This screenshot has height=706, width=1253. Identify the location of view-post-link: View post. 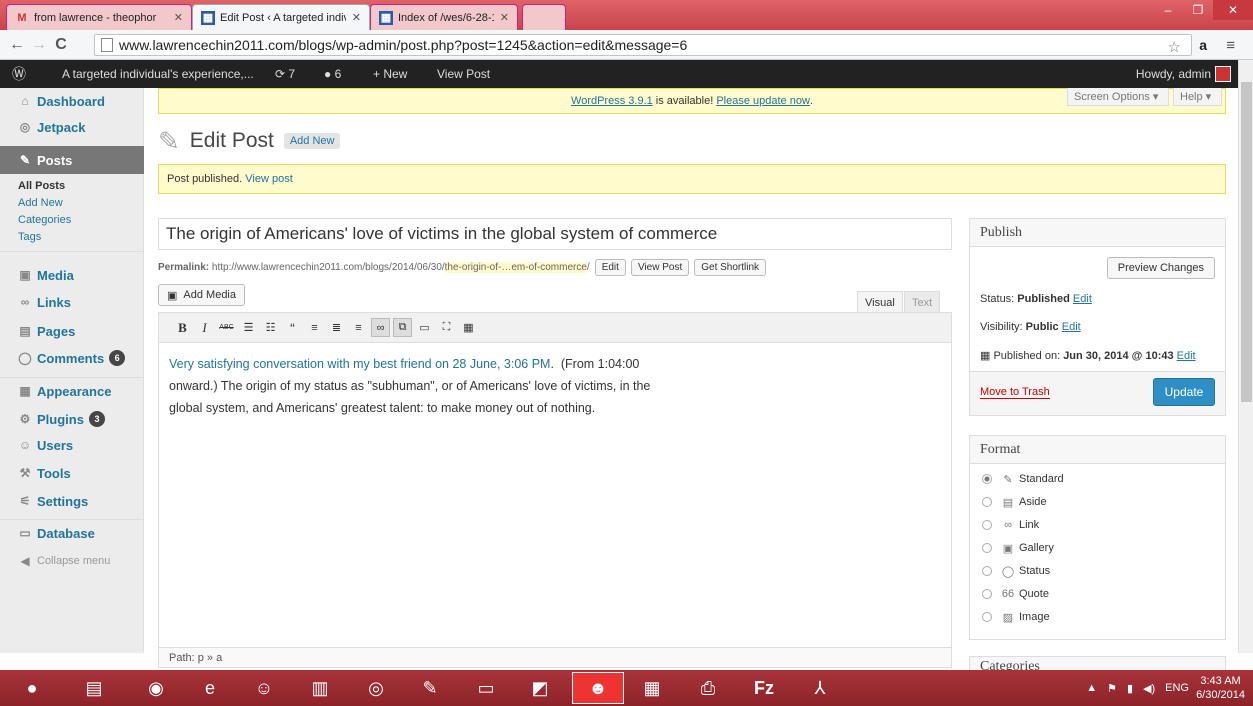
(269, 179).